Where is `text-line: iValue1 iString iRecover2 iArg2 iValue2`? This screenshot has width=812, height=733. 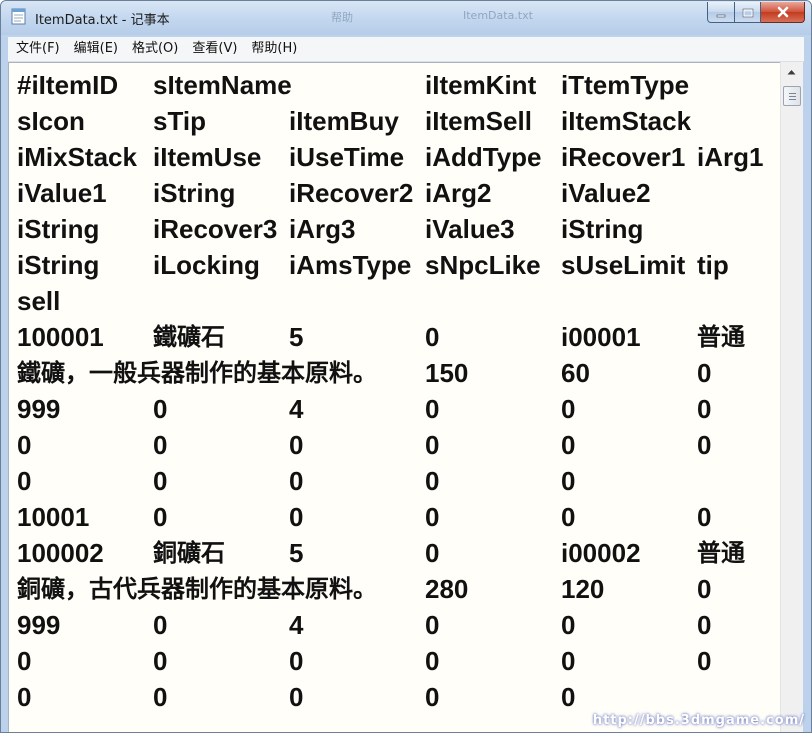 text-line: iValue1 iString iRecover2 iArg2 iValue2 is located at coordinates (399, 193).